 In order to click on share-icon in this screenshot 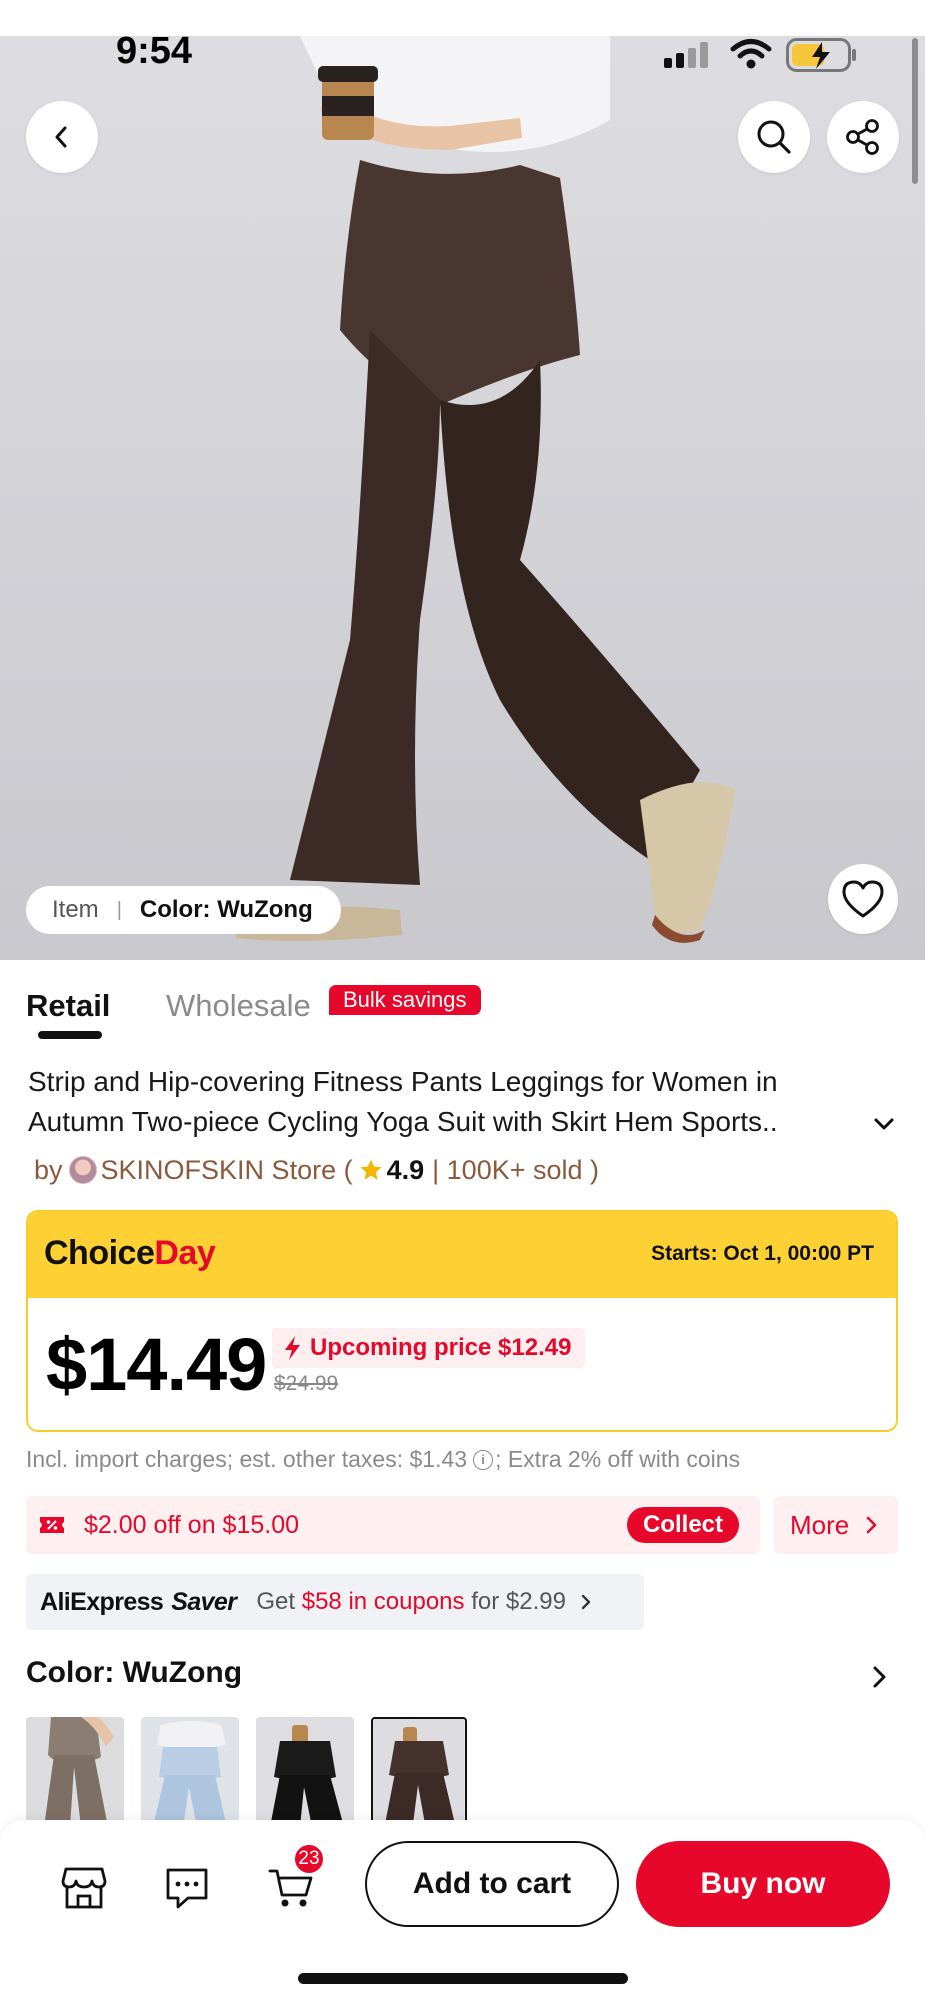, I will do `click(862, 137)`.